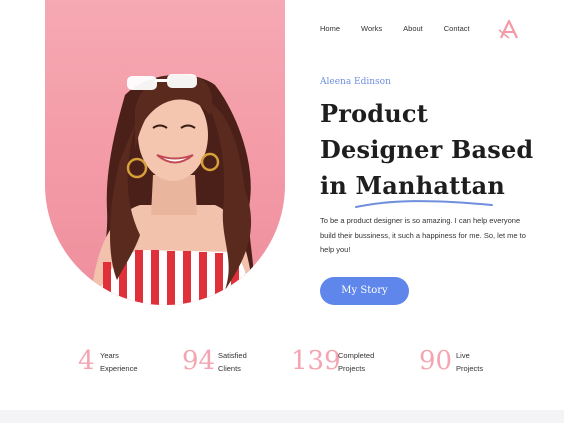  I want to click on headline-highlight-word: Manhattan, so click(430, 188).